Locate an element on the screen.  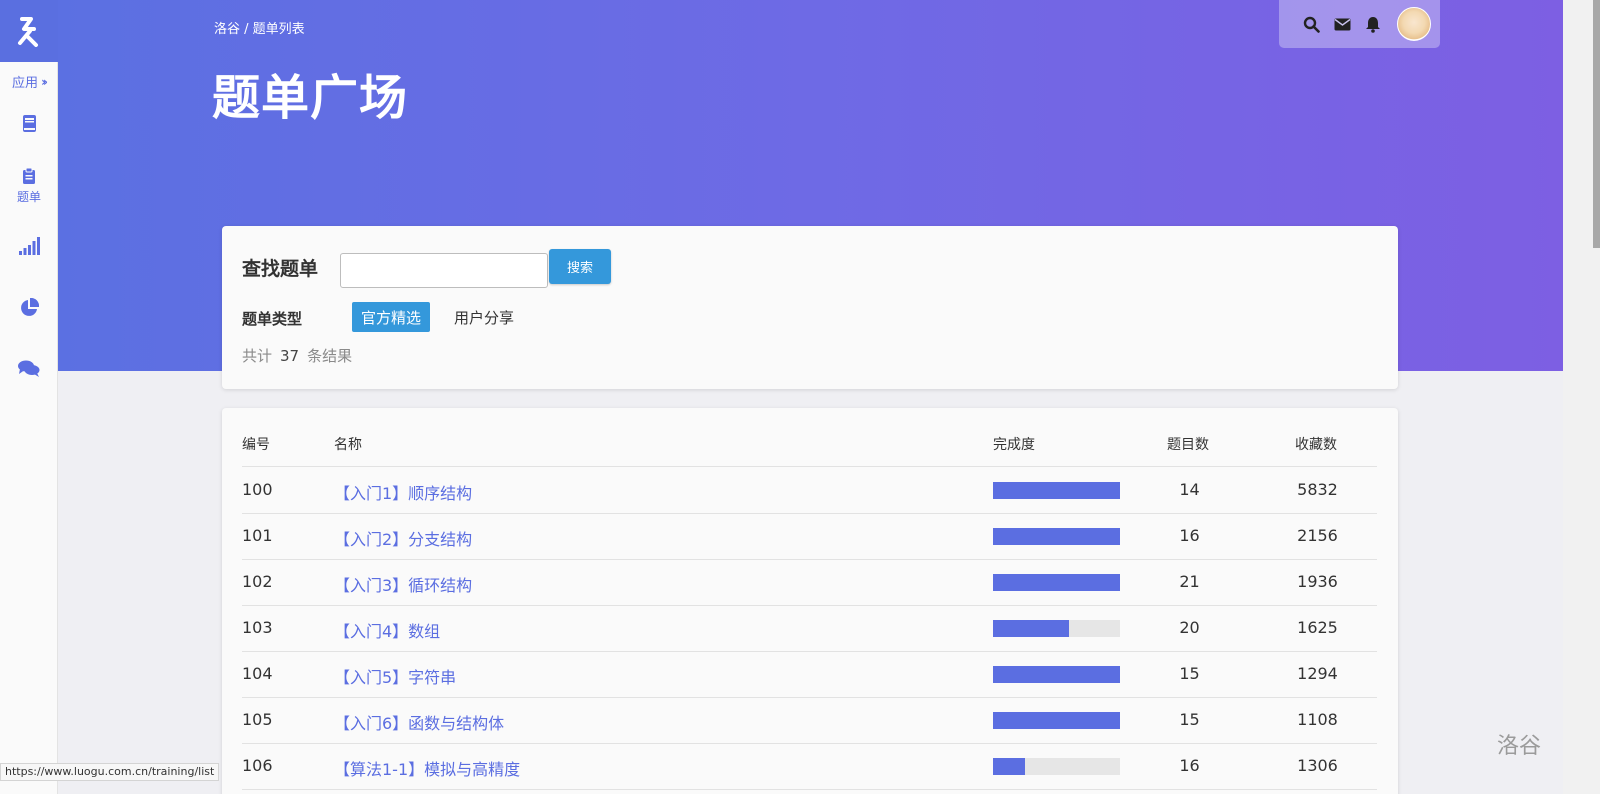
mail-icon is located at coordinates (1342, 24).